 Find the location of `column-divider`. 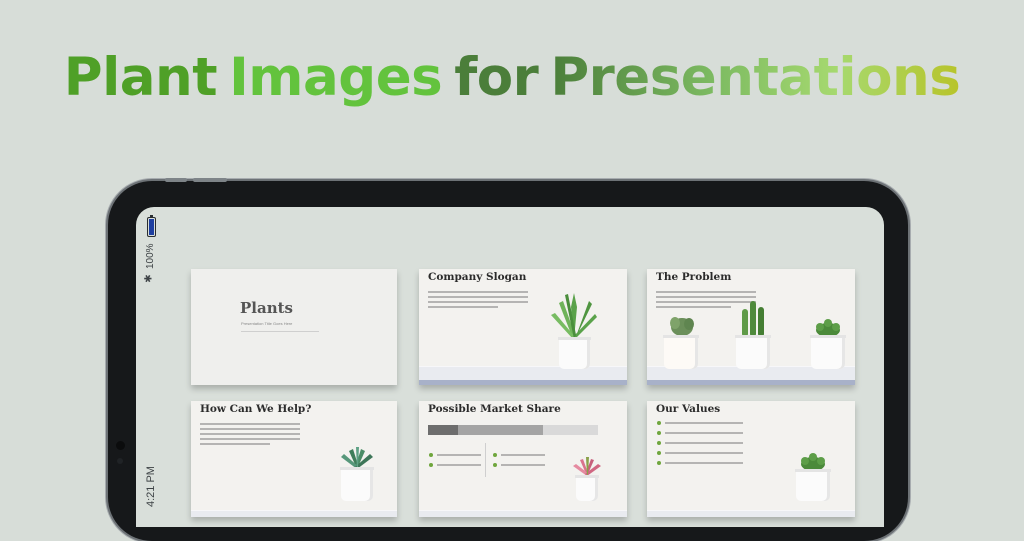

column-divider is located at coordinates (485, 460).